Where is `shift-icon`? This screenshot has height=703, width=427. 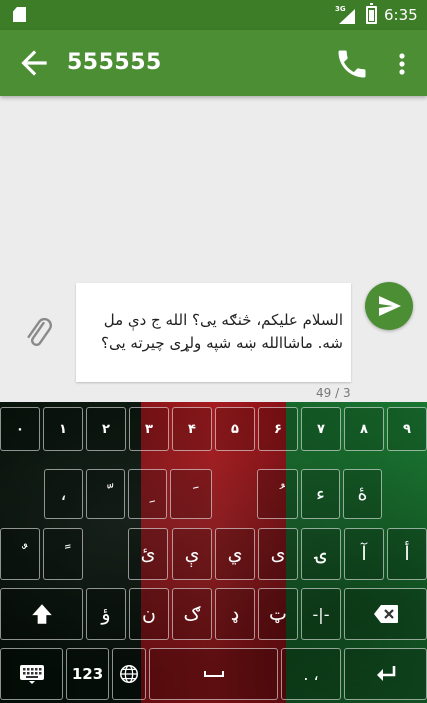
shift-icon is located at coordinates (41, 614).